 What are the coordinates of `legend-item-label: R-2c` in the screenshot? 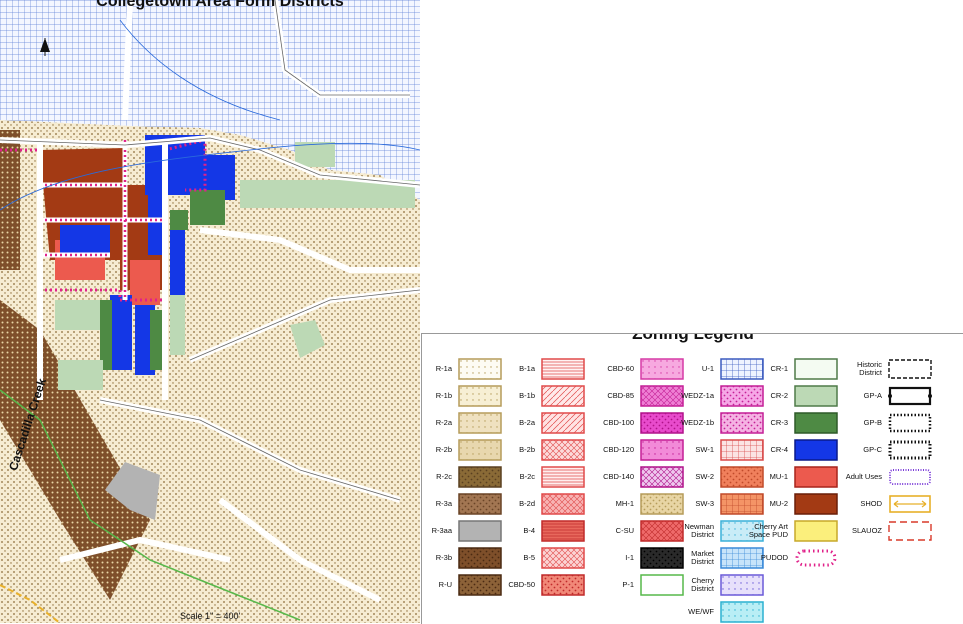 It's located at (444, 476).